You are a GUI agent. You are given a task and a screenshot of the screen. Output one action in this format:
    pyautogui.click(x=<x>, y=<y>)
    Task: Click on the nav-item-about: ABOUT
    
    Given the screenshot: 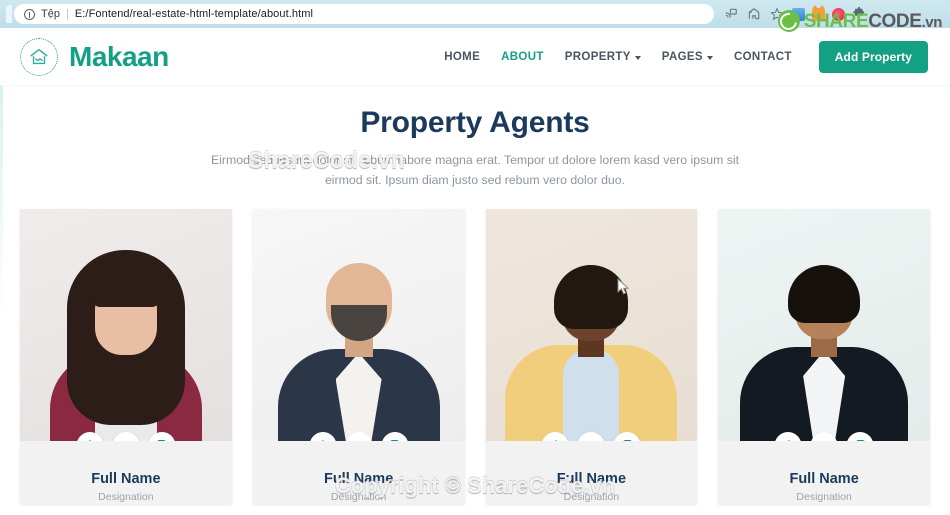 What is the action you would take?
    pyautogui.click(x=522, y=57)
    